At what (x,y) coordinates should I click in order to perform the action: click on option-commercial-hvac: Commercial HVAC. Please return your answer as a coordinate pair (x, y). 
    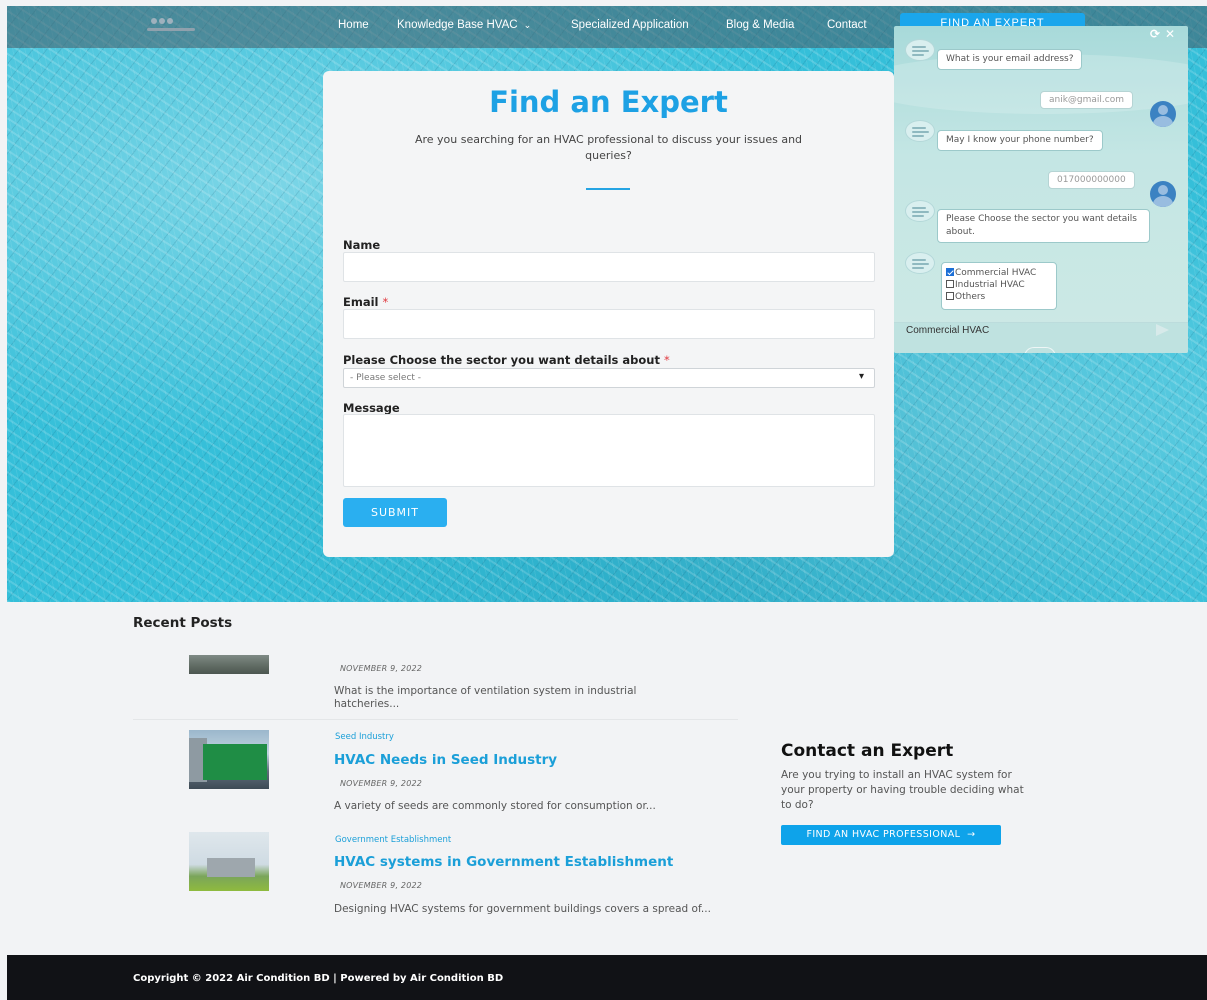
    Looking at the image, I should click on (1001, 273).